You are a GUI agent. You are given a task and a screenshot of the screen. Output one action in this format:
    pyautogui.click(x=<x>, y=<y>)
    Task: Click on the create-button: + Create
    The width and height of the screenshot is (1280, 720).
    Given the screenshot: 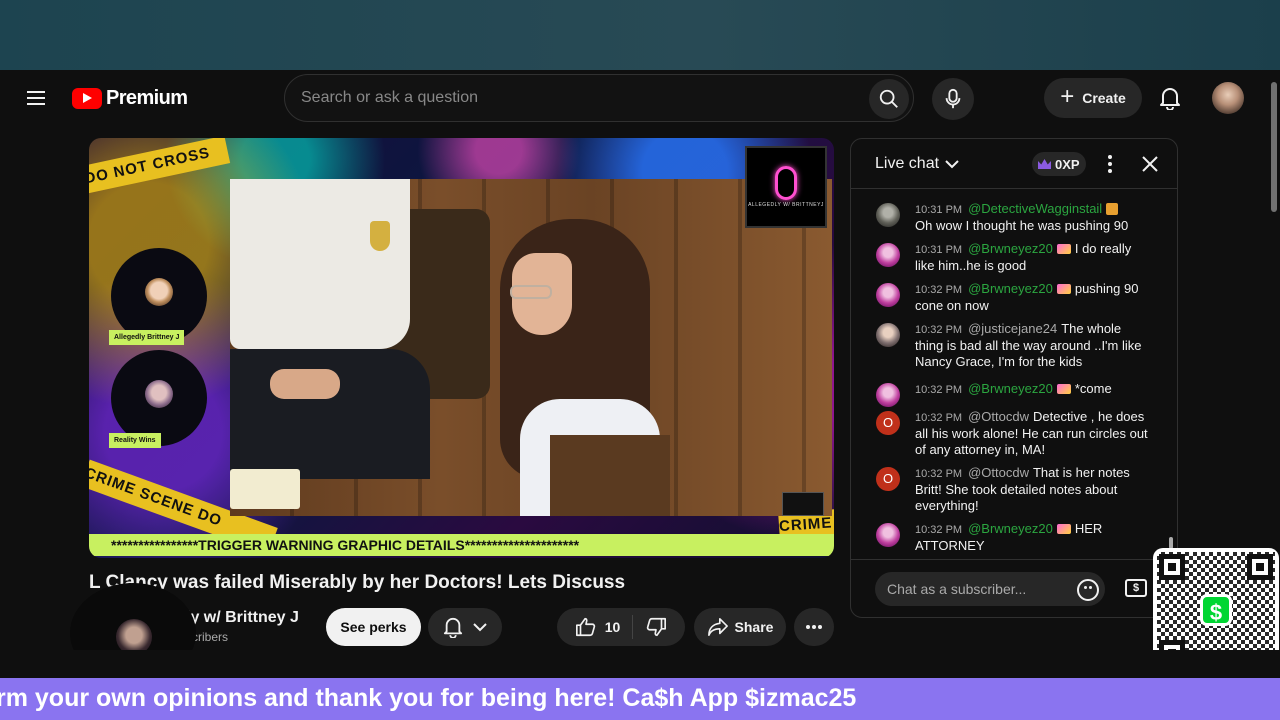 What is the action you would take?
    pyautogui.click(x=1093, y=98)
    